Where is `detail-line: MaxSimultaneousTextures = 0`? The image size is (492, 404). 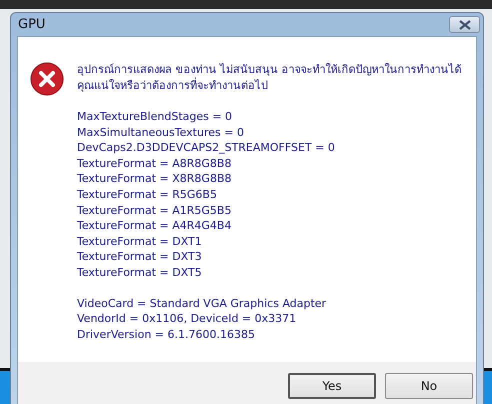
detail-line: MaxSimultaneousTextures = 0 is located at coordinates (161, 132).